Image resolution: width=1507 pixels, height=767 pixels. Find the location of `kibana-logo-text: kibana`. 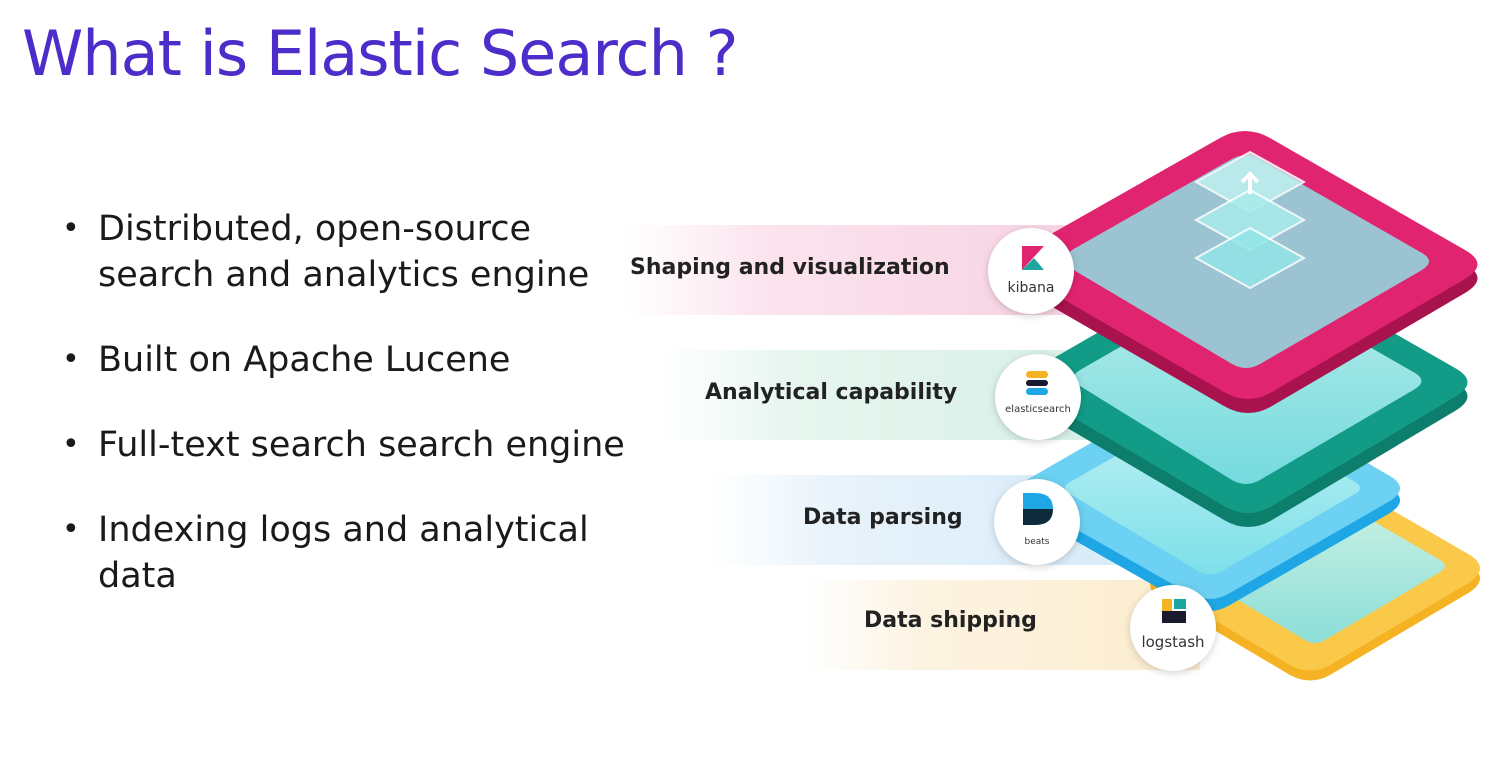

kibana-logo-text: kibana is located at coordinates (1031, 288).